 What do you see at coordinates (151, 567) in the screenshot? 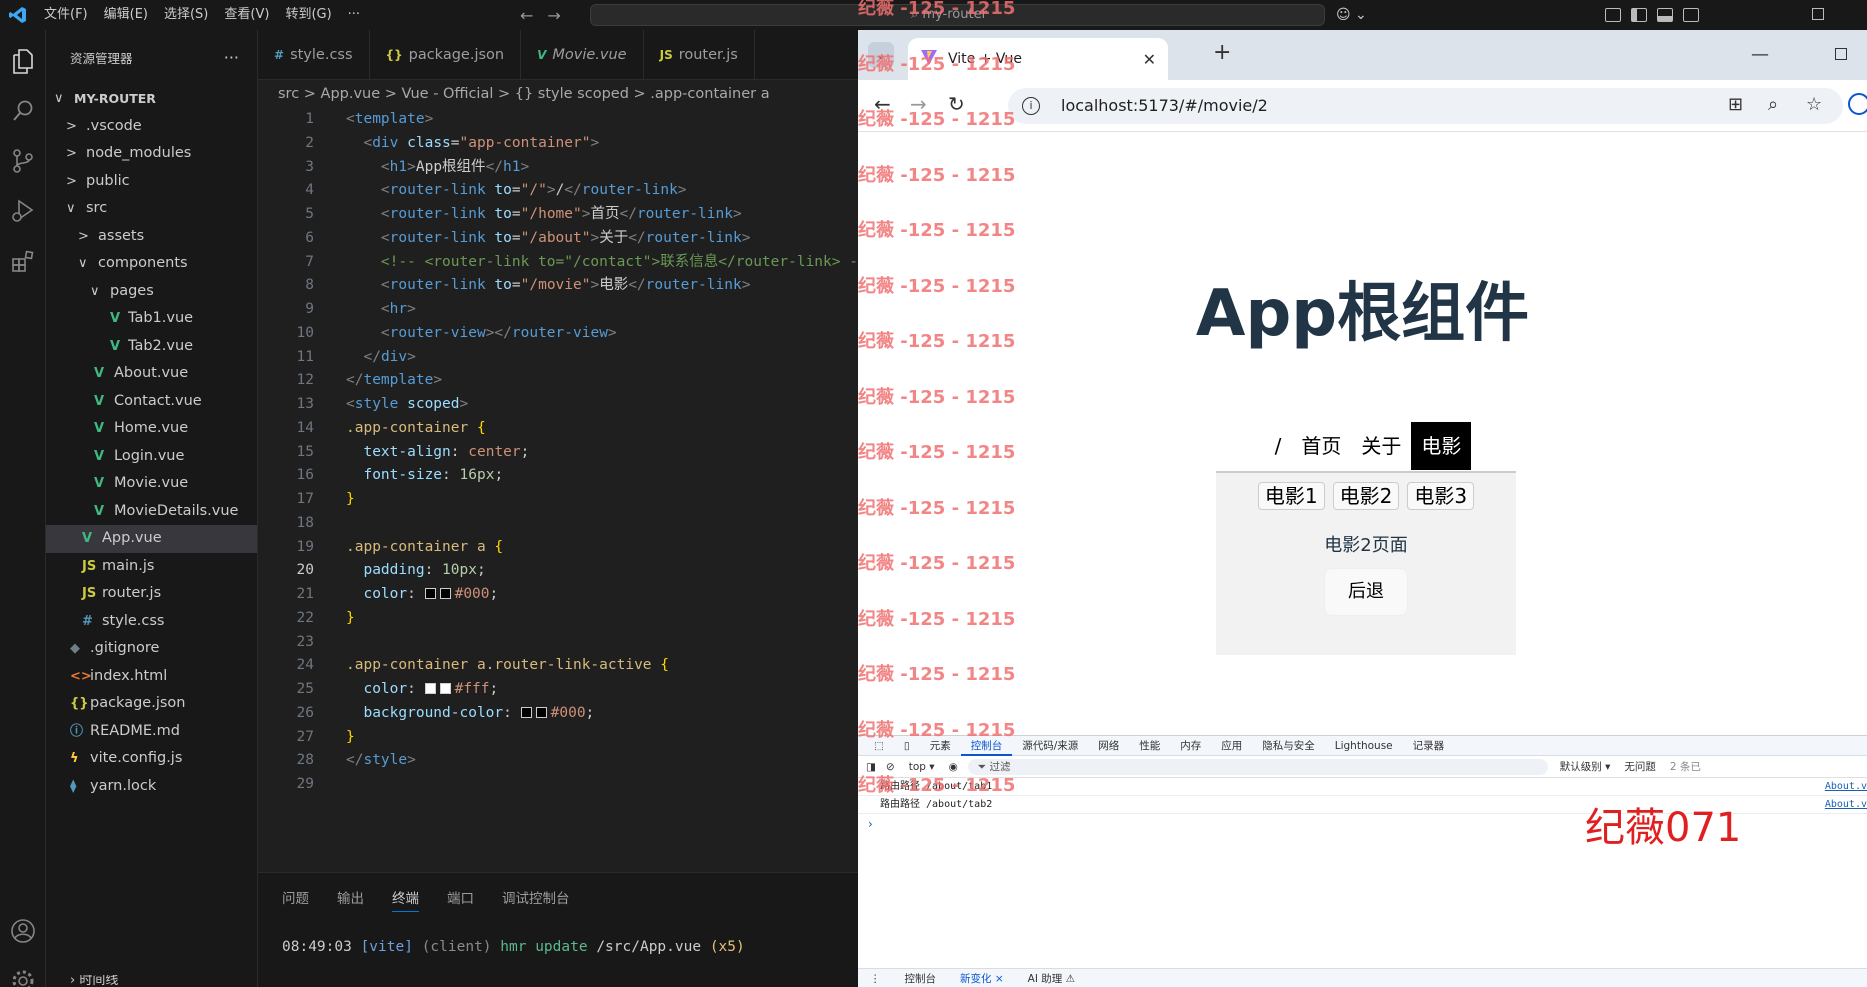
I see `tree-item: JS main.js` at bounding box center [151, 567].